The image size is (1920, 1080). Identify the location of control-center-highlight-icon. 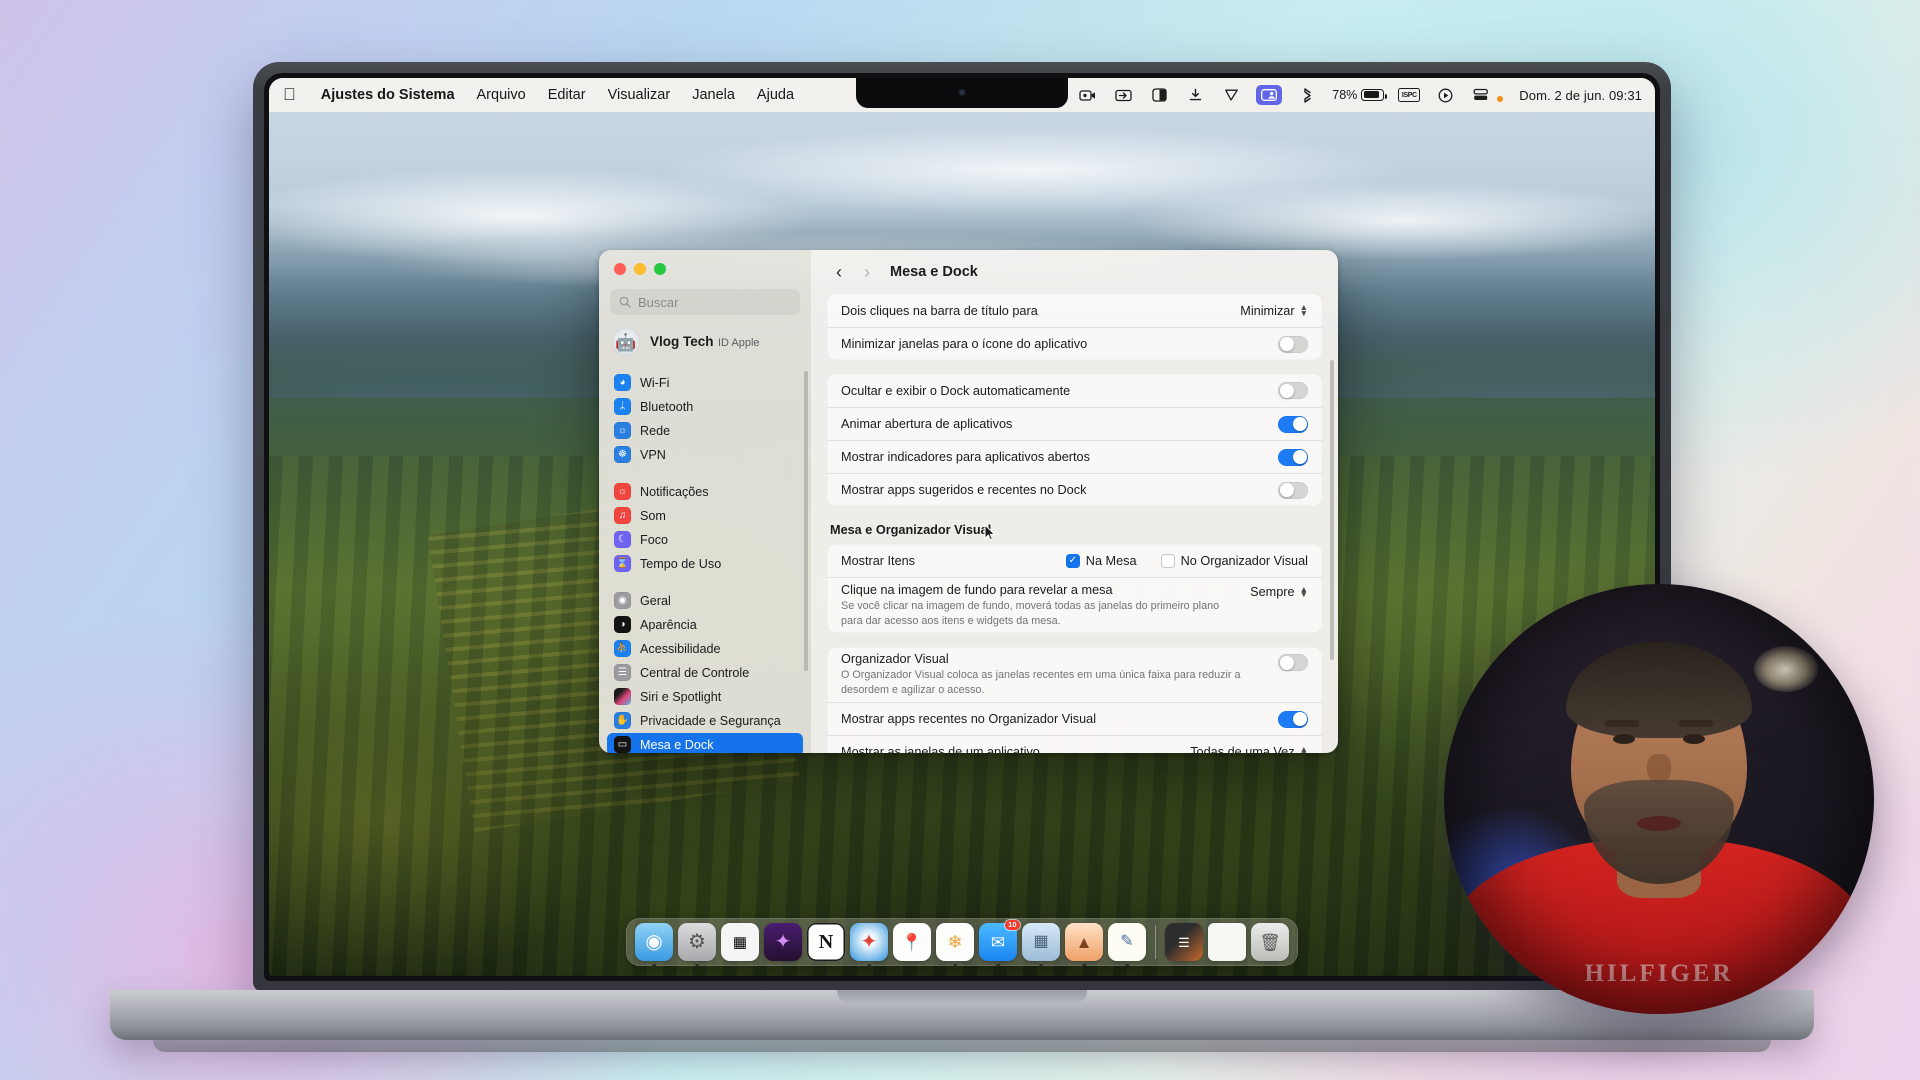
(1269, 95).